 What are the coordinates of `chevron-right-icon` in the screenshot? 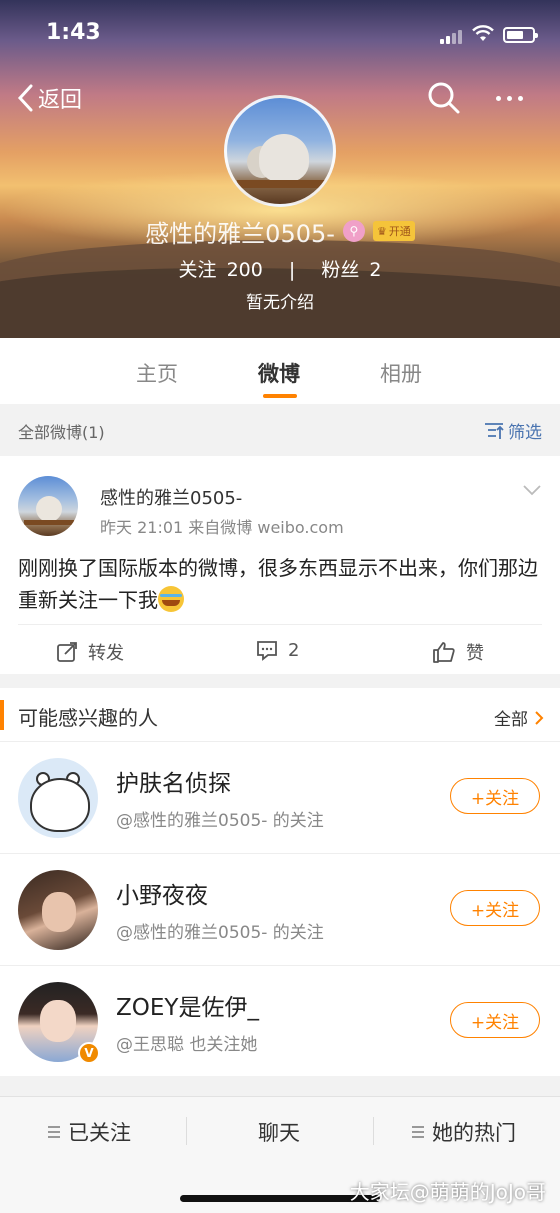 It's located at (539, 717).